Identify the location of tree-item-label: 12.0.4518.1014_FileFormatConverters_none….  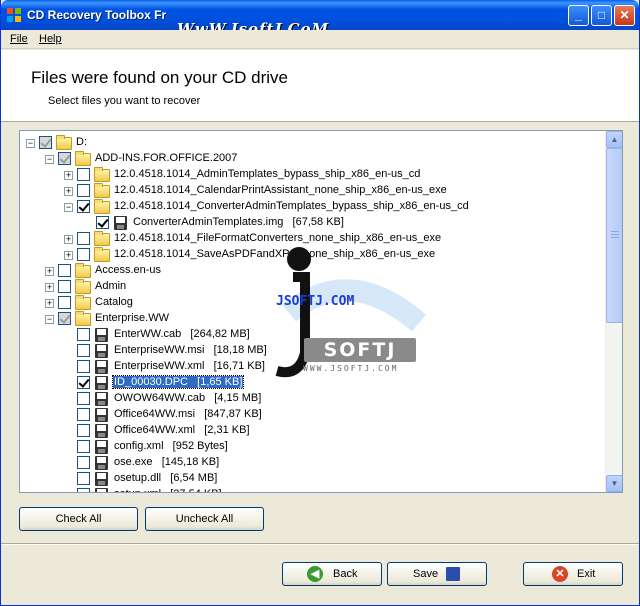
(277, 238).